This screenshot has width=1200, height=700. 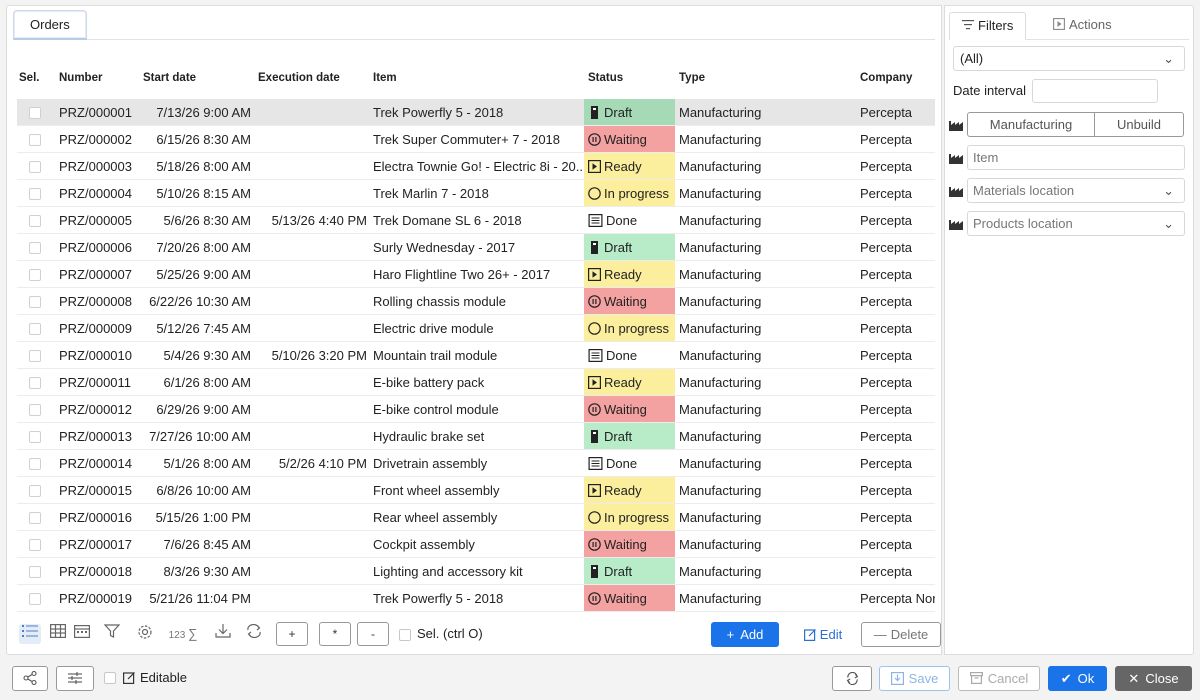 What do you see at coordinates (692, 78) in the screenshot?
I see `col-type: Type` at bounding box center [692, 78].